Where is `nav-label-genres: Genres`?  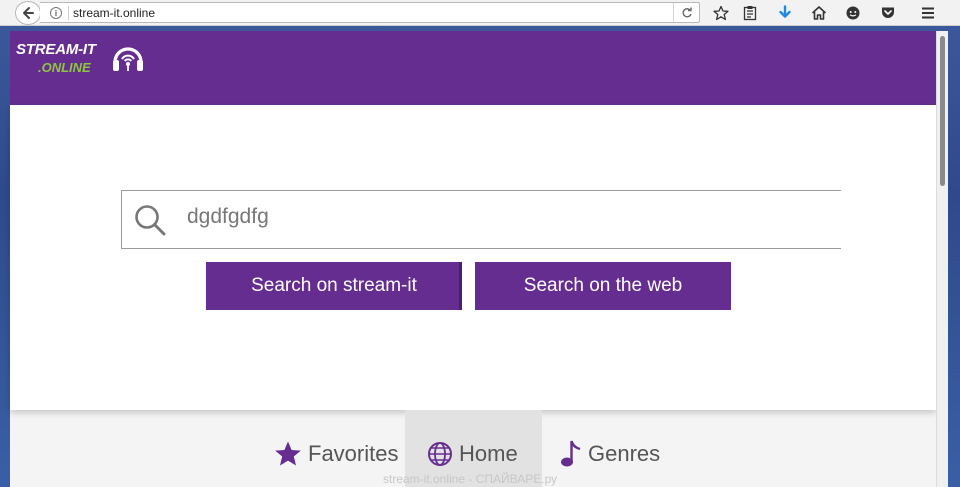
nav-label-genres: Genres is located at coordinates (624, 453).